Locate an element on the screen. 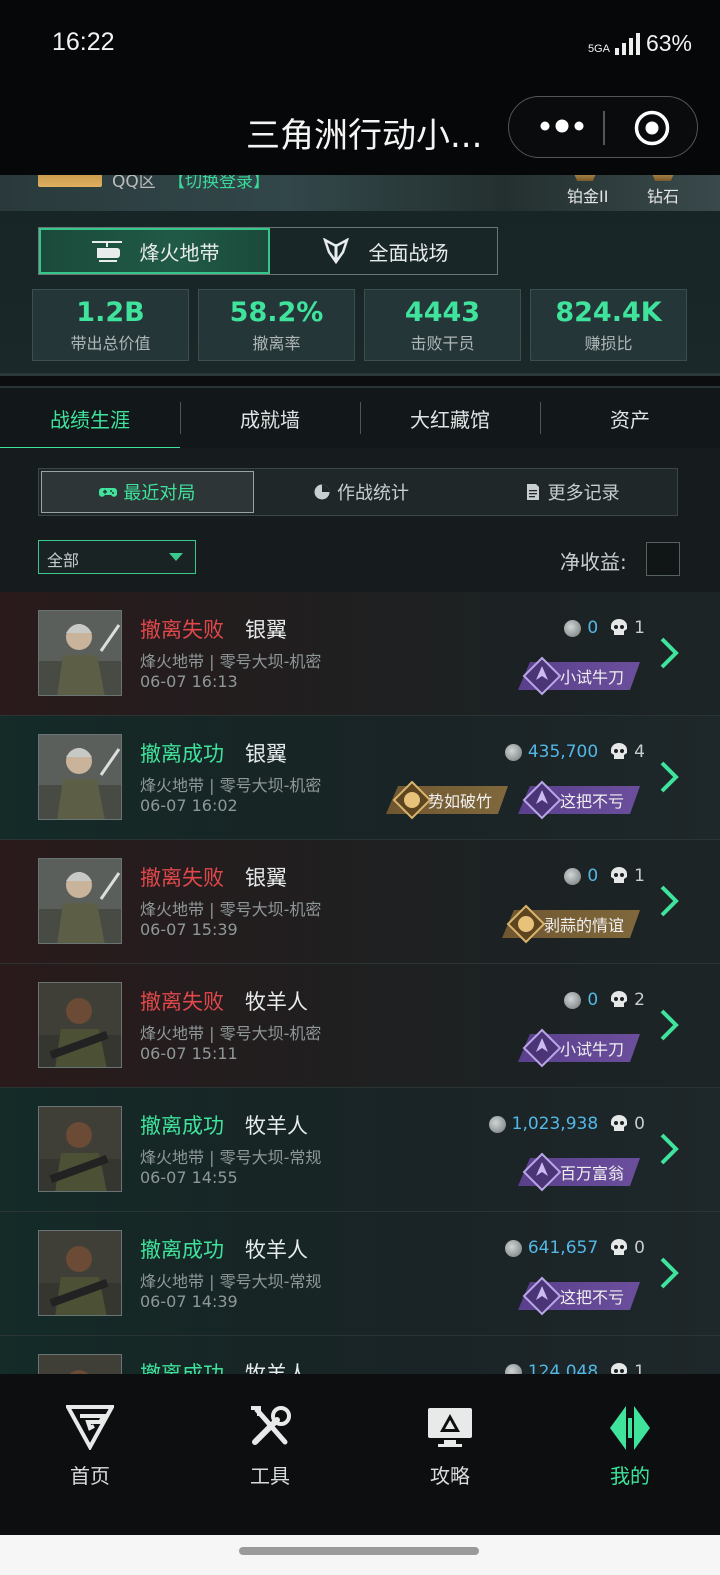 This screenshot has width=720, height=1575. badge-label: 百万富翁 is located at coordinates (591, 1173).